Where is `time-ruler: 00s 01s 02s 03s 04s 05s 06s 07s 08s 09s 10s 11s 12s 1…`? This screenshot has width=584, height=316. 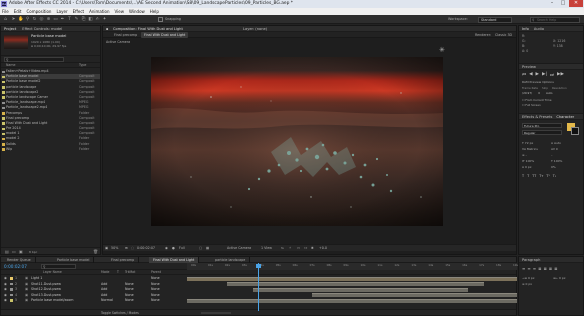
time-ruler: 00s 01s 02s 03s 04s 05s 06s 07s 08s 09s 10s 11s 12s 1… is located at coordinates (352, 266).